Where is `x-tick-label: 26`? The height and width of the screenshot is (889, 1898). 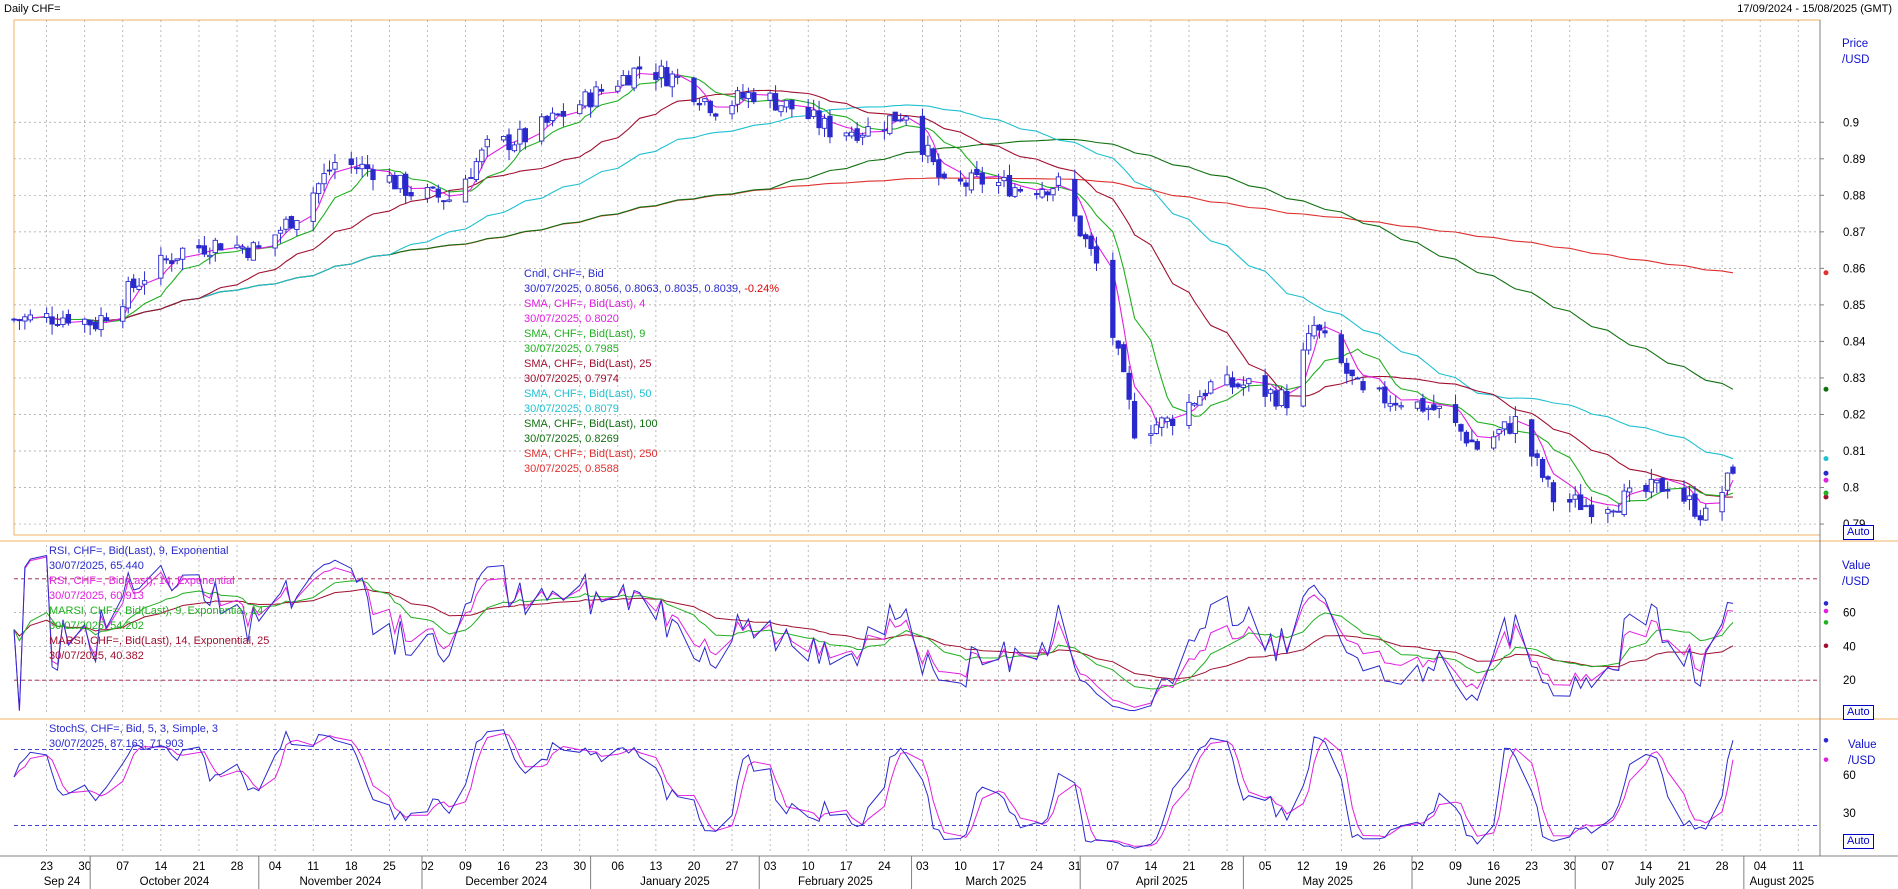 x-tick-label: 26 is located at coordinates (1379, 867).